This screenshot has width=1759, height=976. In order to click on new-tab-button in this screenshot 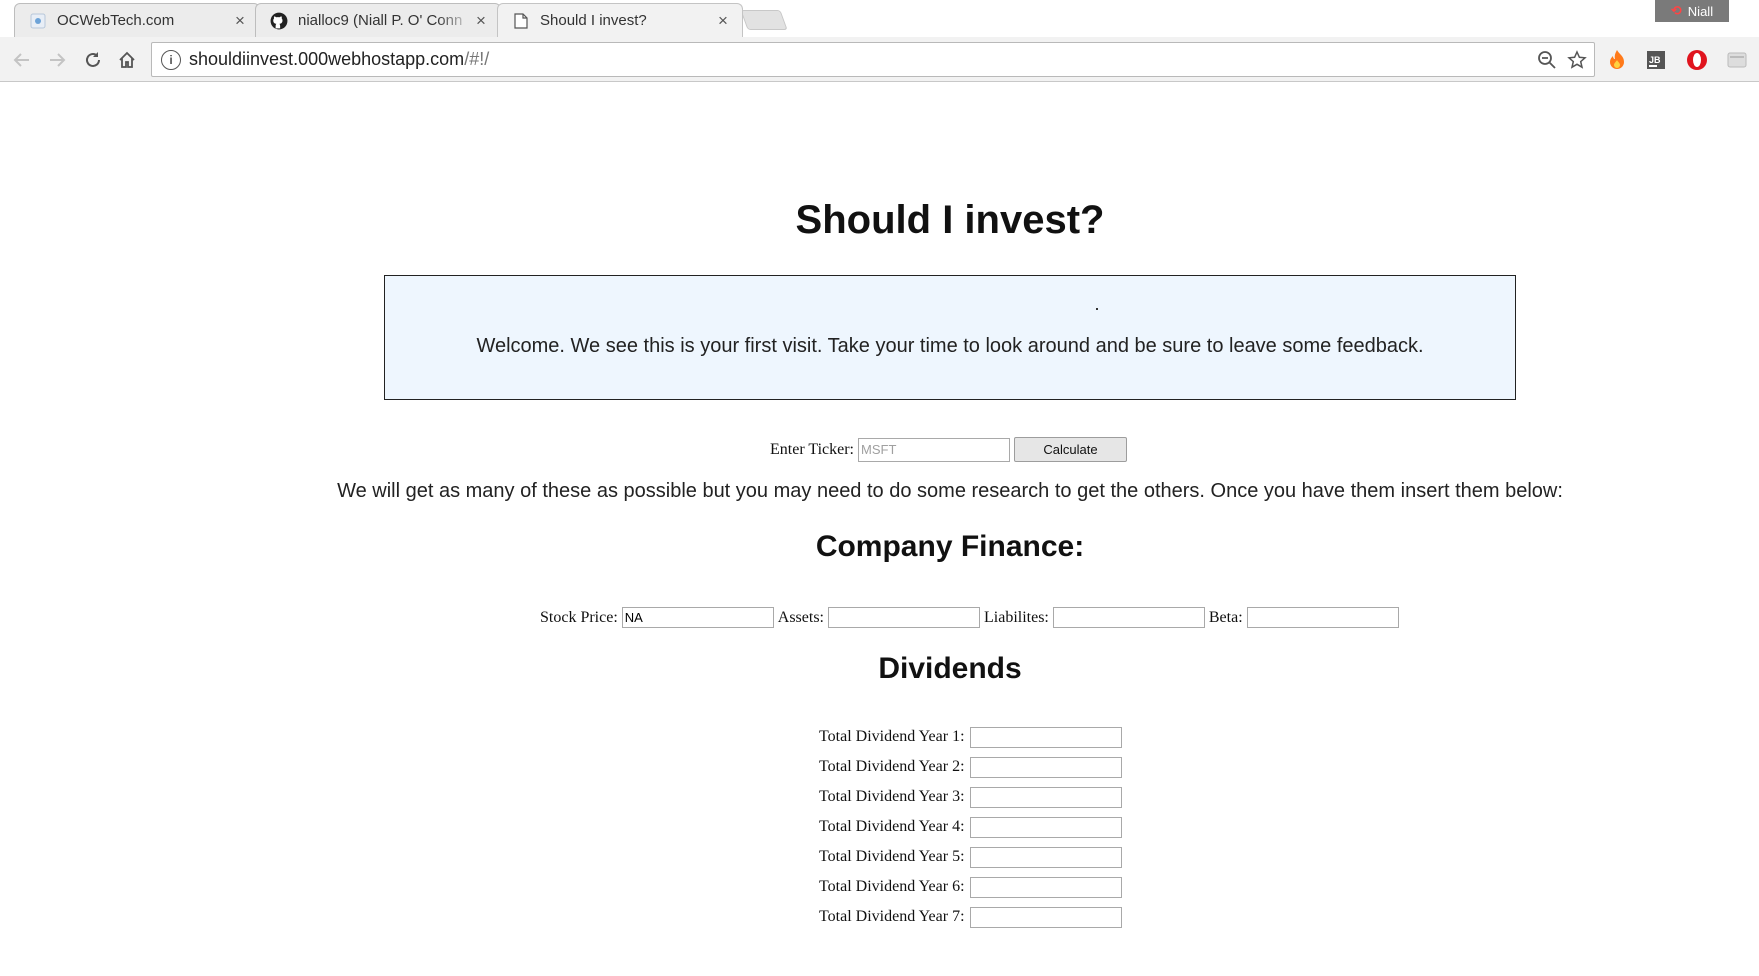, I will do `click(764, 20)`.